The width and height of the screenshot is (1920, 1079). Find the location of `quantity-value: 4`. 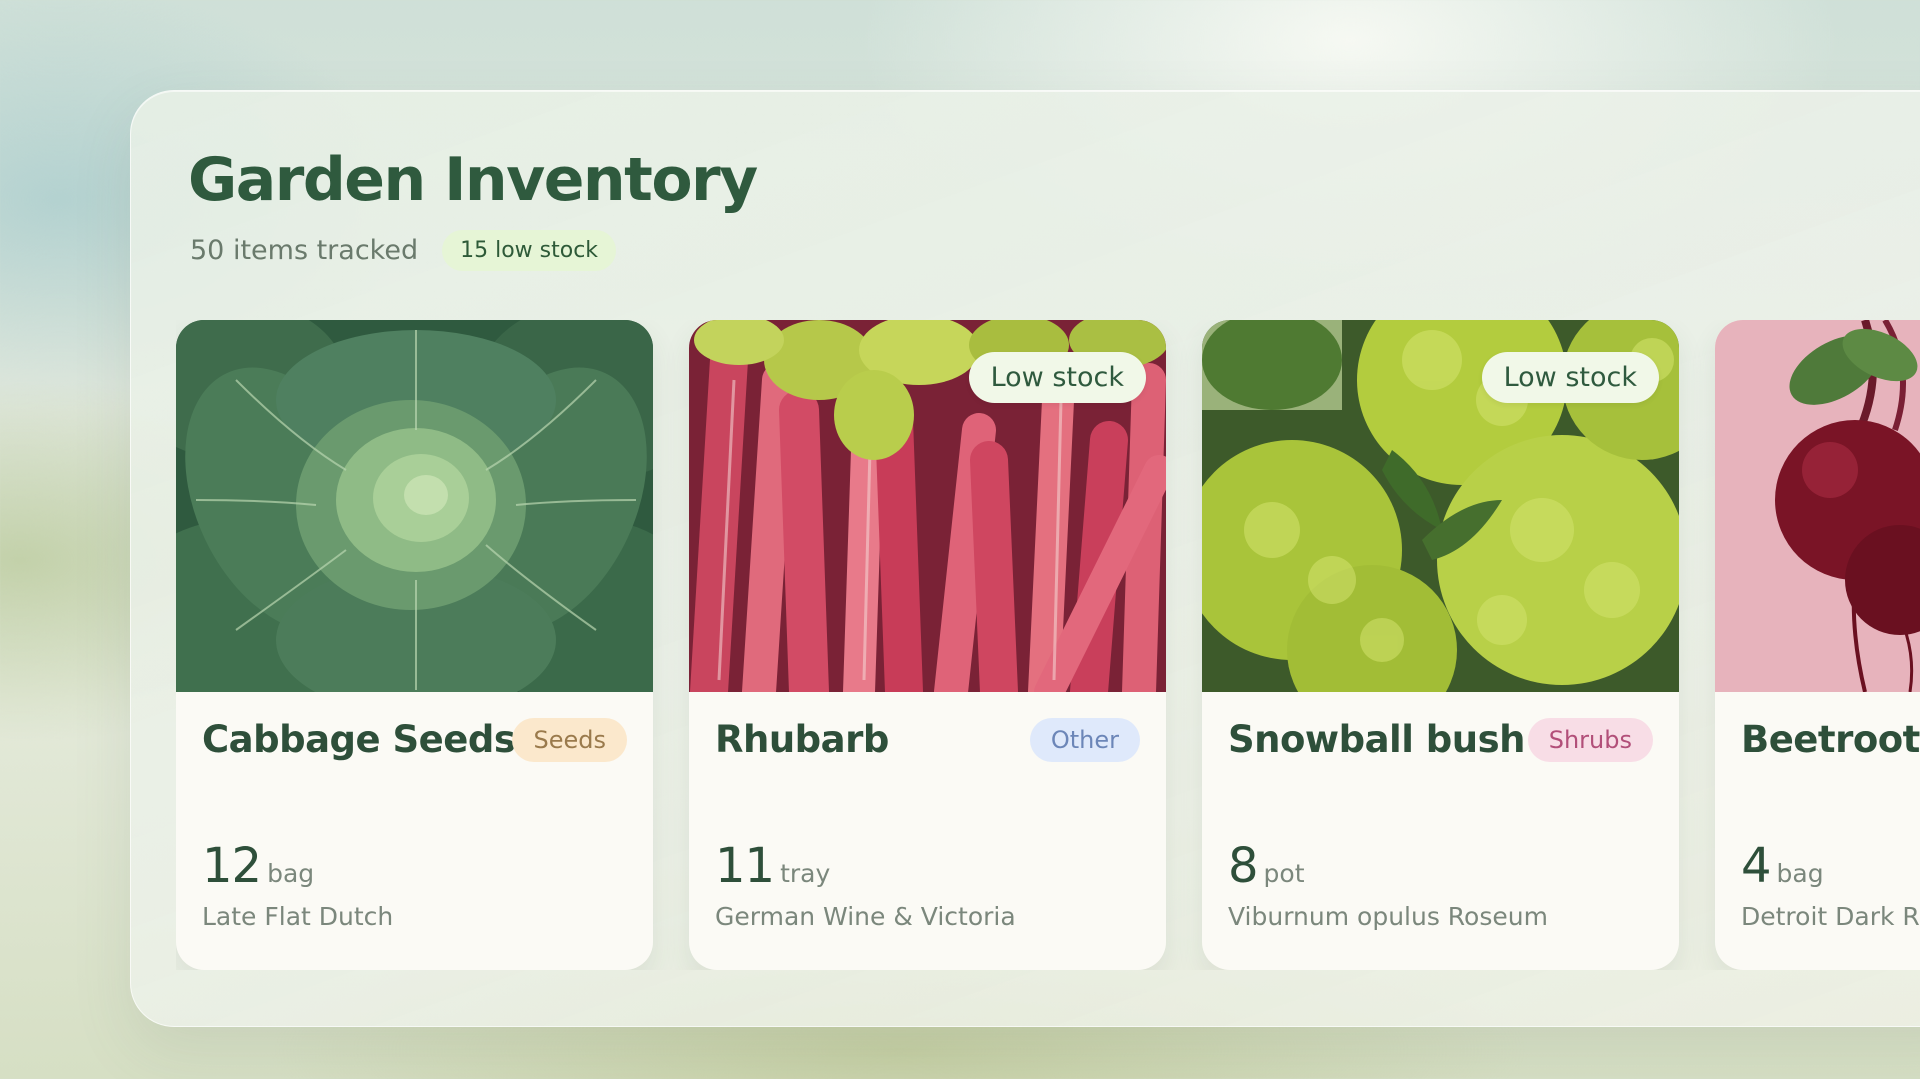

quantity-value: 4 is located at coordinates (1756, 866).